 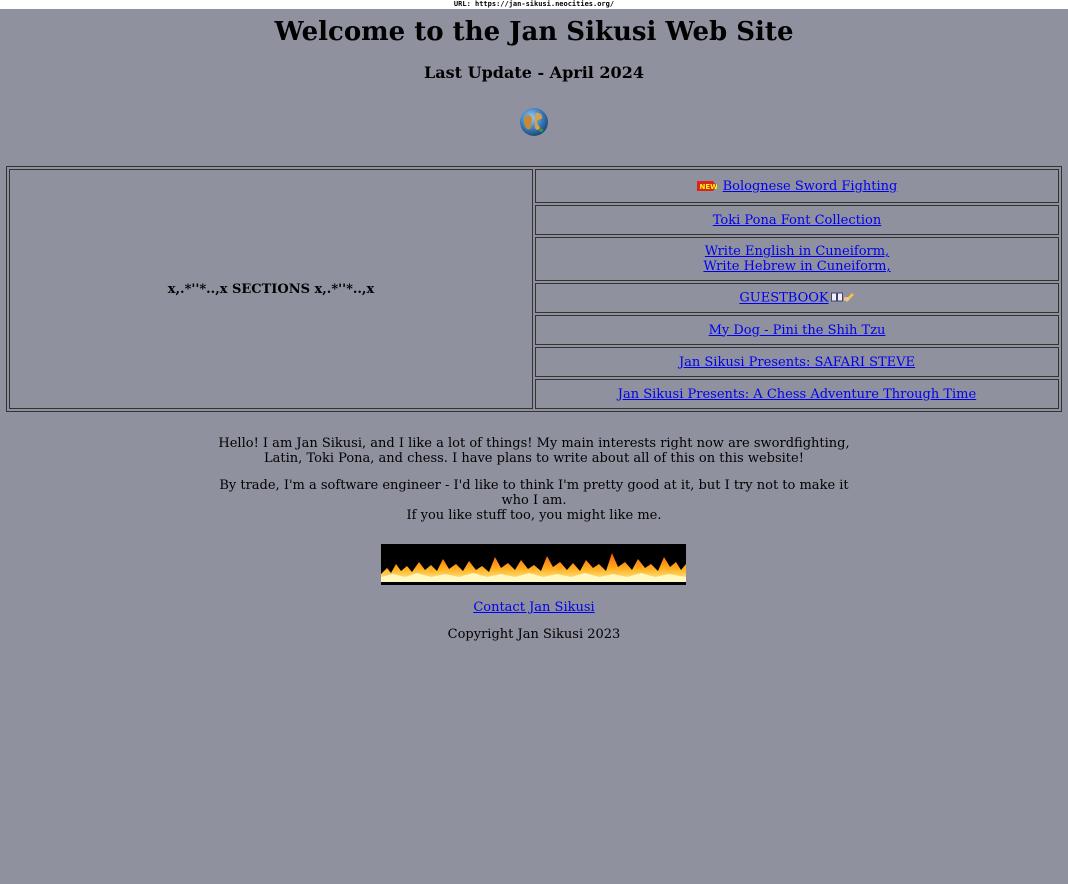 I want to click on link-my-dog-pini: My Dog - Pini the Shih Tzu, so click(x=797, y=330).